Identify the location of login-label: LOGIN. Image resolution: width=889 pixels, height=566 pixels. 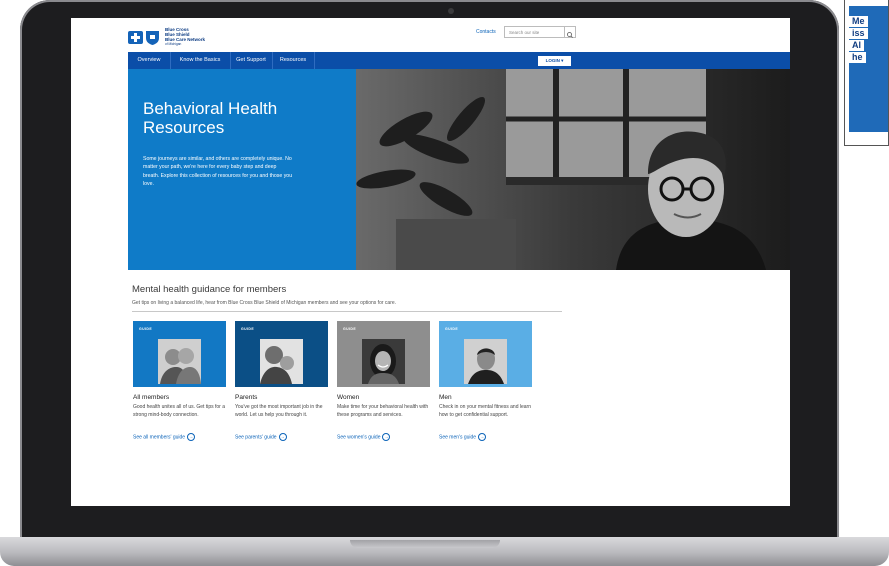
(552, 60).